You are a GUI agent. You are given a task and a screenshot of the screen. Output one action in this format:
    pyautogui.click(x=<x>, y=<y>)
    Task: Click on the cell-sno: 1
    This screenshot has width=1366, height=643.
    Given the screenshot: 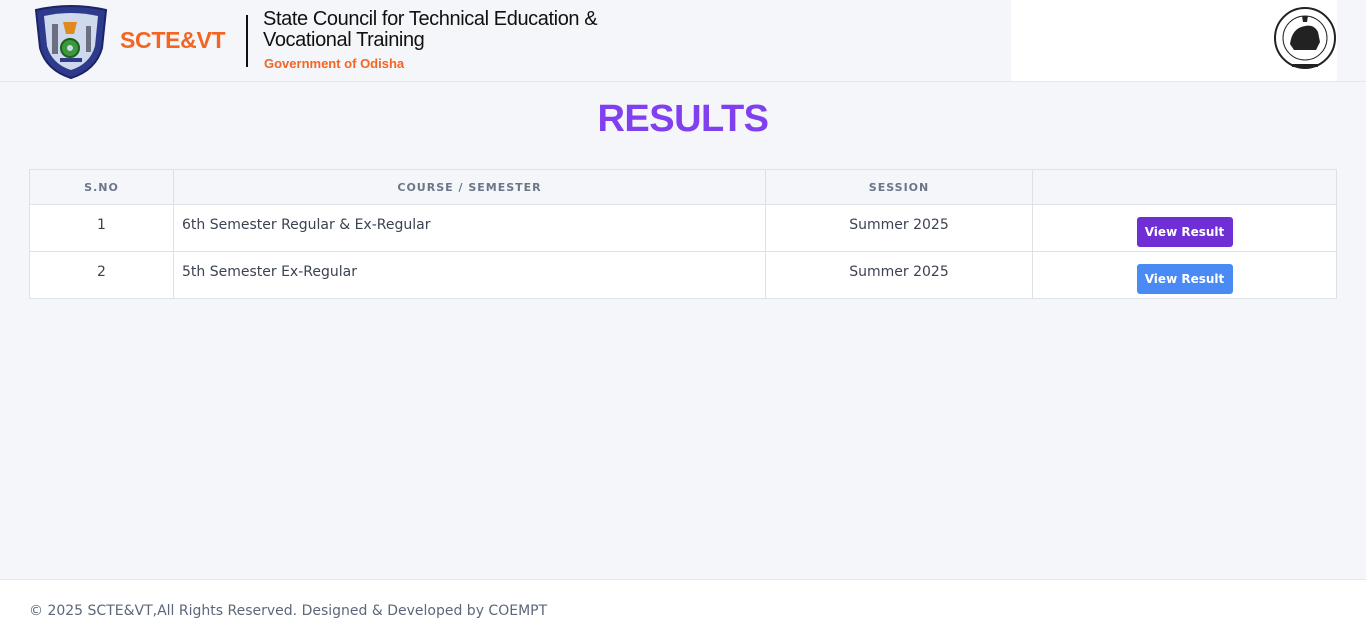 What is the action you would take?
    pyautogui.click(x=101, y=228)
    